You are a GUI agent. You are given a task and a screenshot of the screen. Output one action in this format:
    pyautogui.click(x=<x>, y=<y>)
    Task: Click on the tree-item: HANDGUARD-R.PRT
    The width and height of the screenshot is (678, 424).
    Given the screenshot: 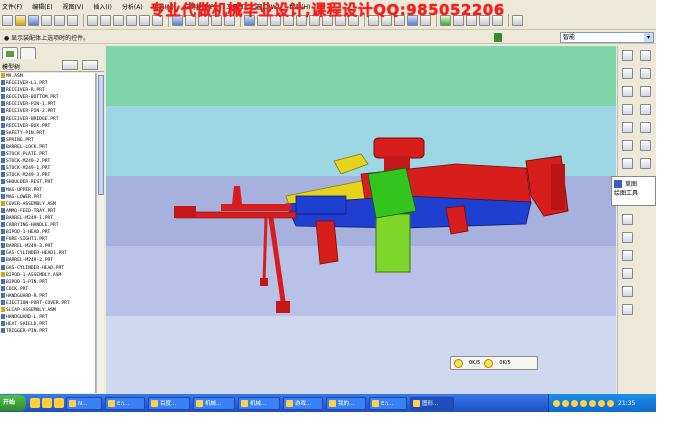 What is the action you would take?
    pyautogui.click(x=47, y=296)
    